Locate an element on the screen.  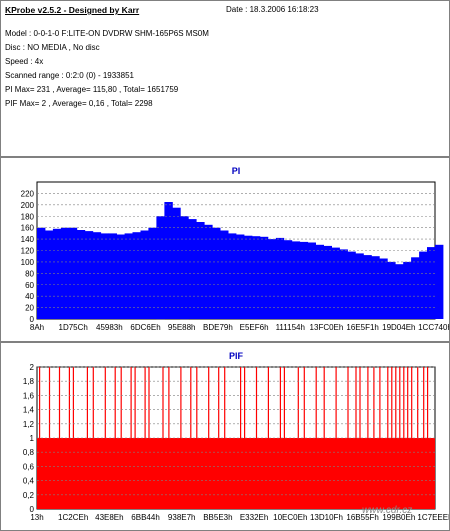
x-tick-label: 13h is located at coordinates (36, 517).